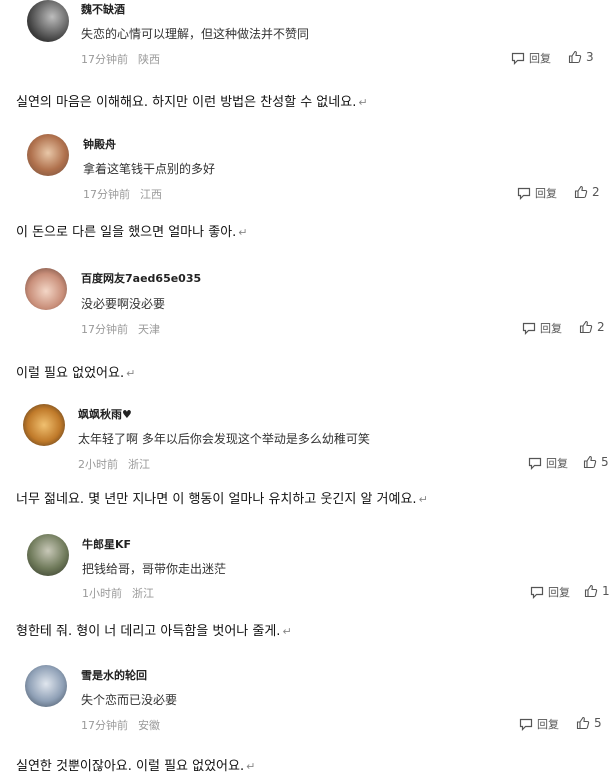  I want to click on comment-username: 百度网友7aed65e035, so click(141, 278).